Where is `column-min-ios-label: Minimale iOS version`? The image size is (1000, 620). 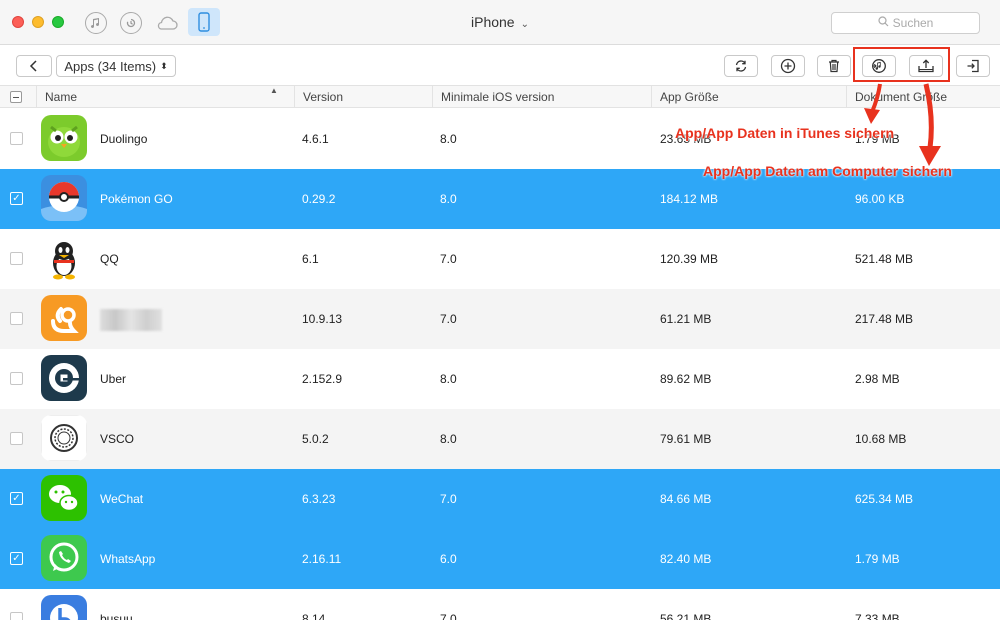 column-min-ios-label: Minimale iOS version is located at coordinates (498, 97).